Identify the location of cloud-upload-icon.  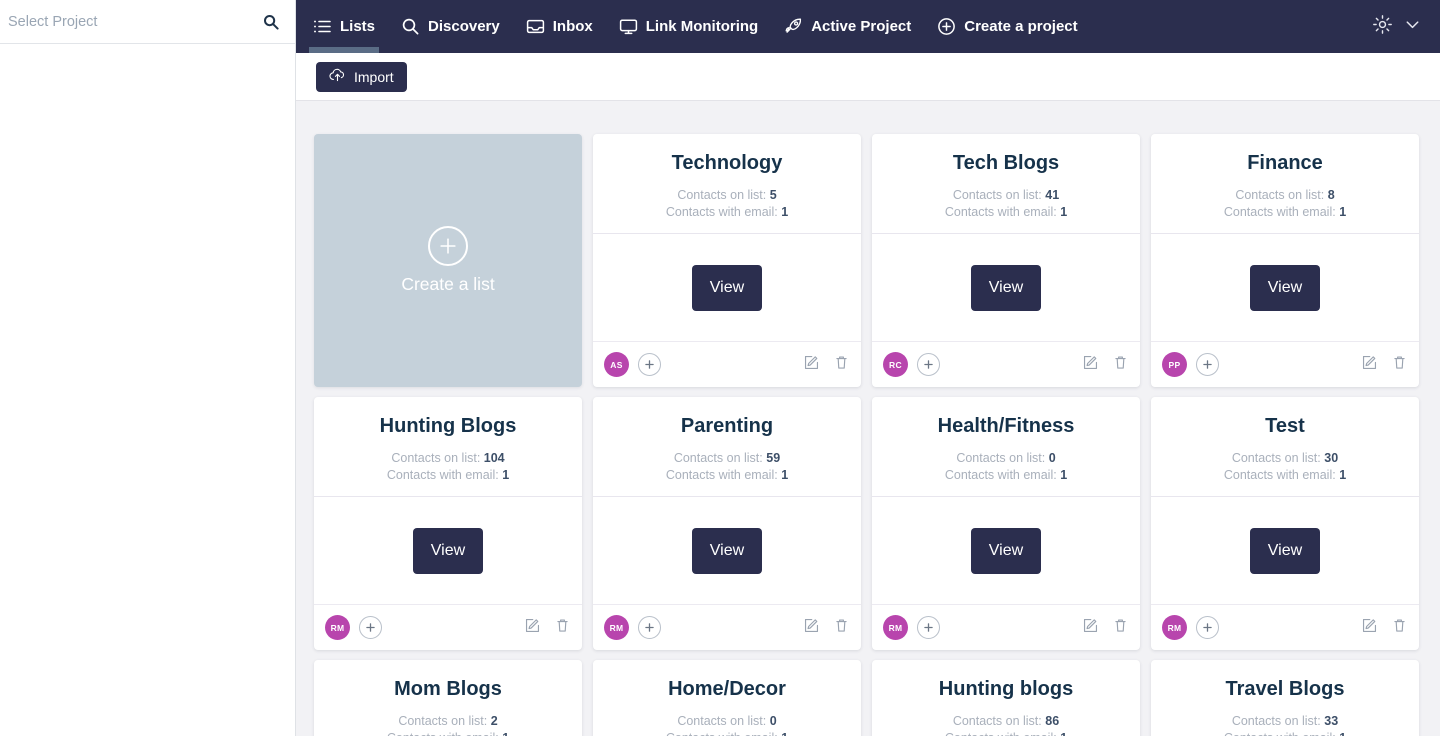
(337, 76).